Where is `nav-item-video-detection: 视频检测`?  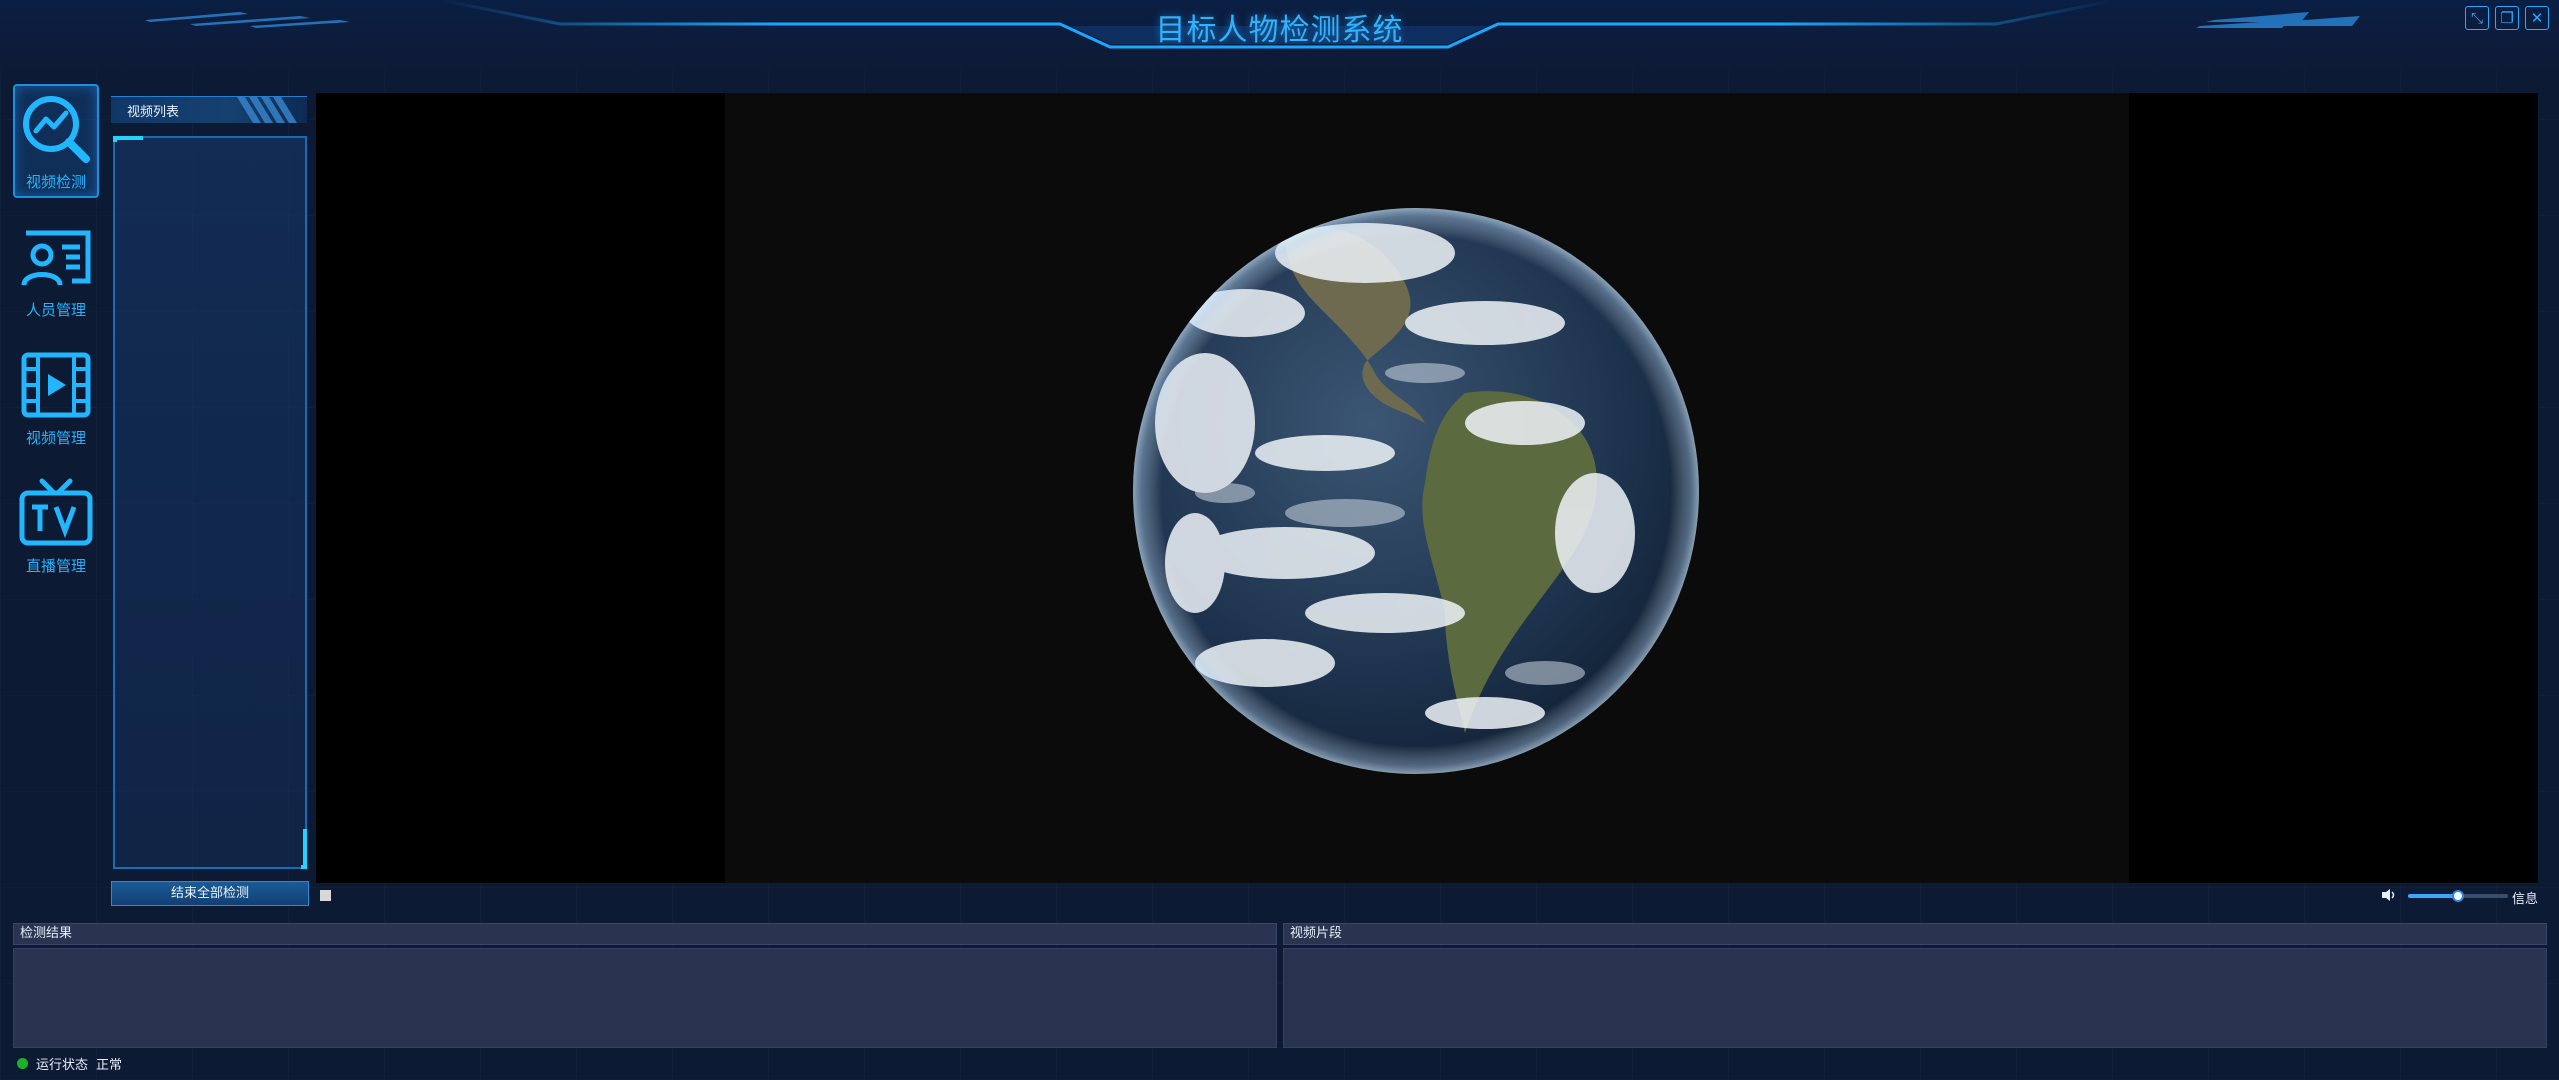
nav-item-video-detection: 视频检测 is located at coordinates (56, 141).